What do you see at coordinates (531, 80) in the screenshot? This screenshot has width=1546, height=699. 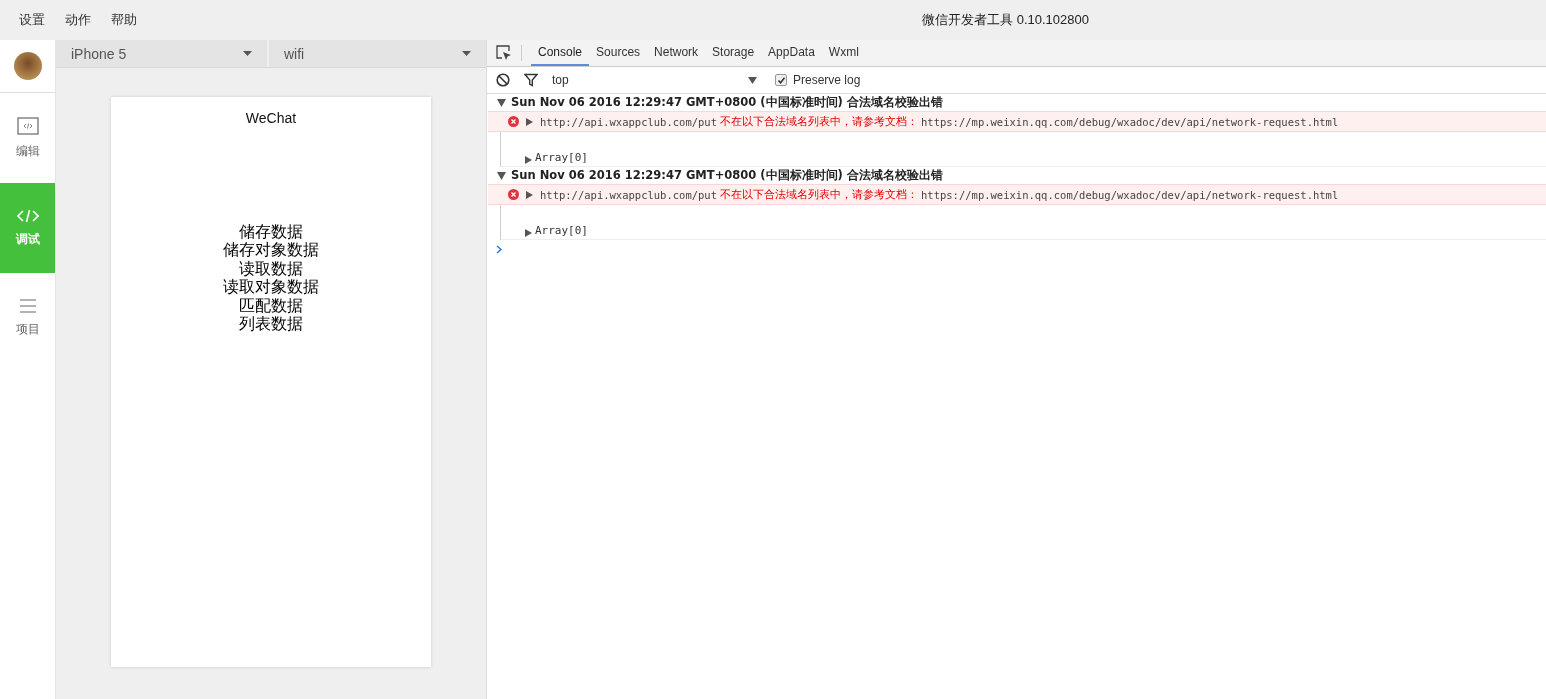 I see `filter-icon` at bounding box center [531, 80].